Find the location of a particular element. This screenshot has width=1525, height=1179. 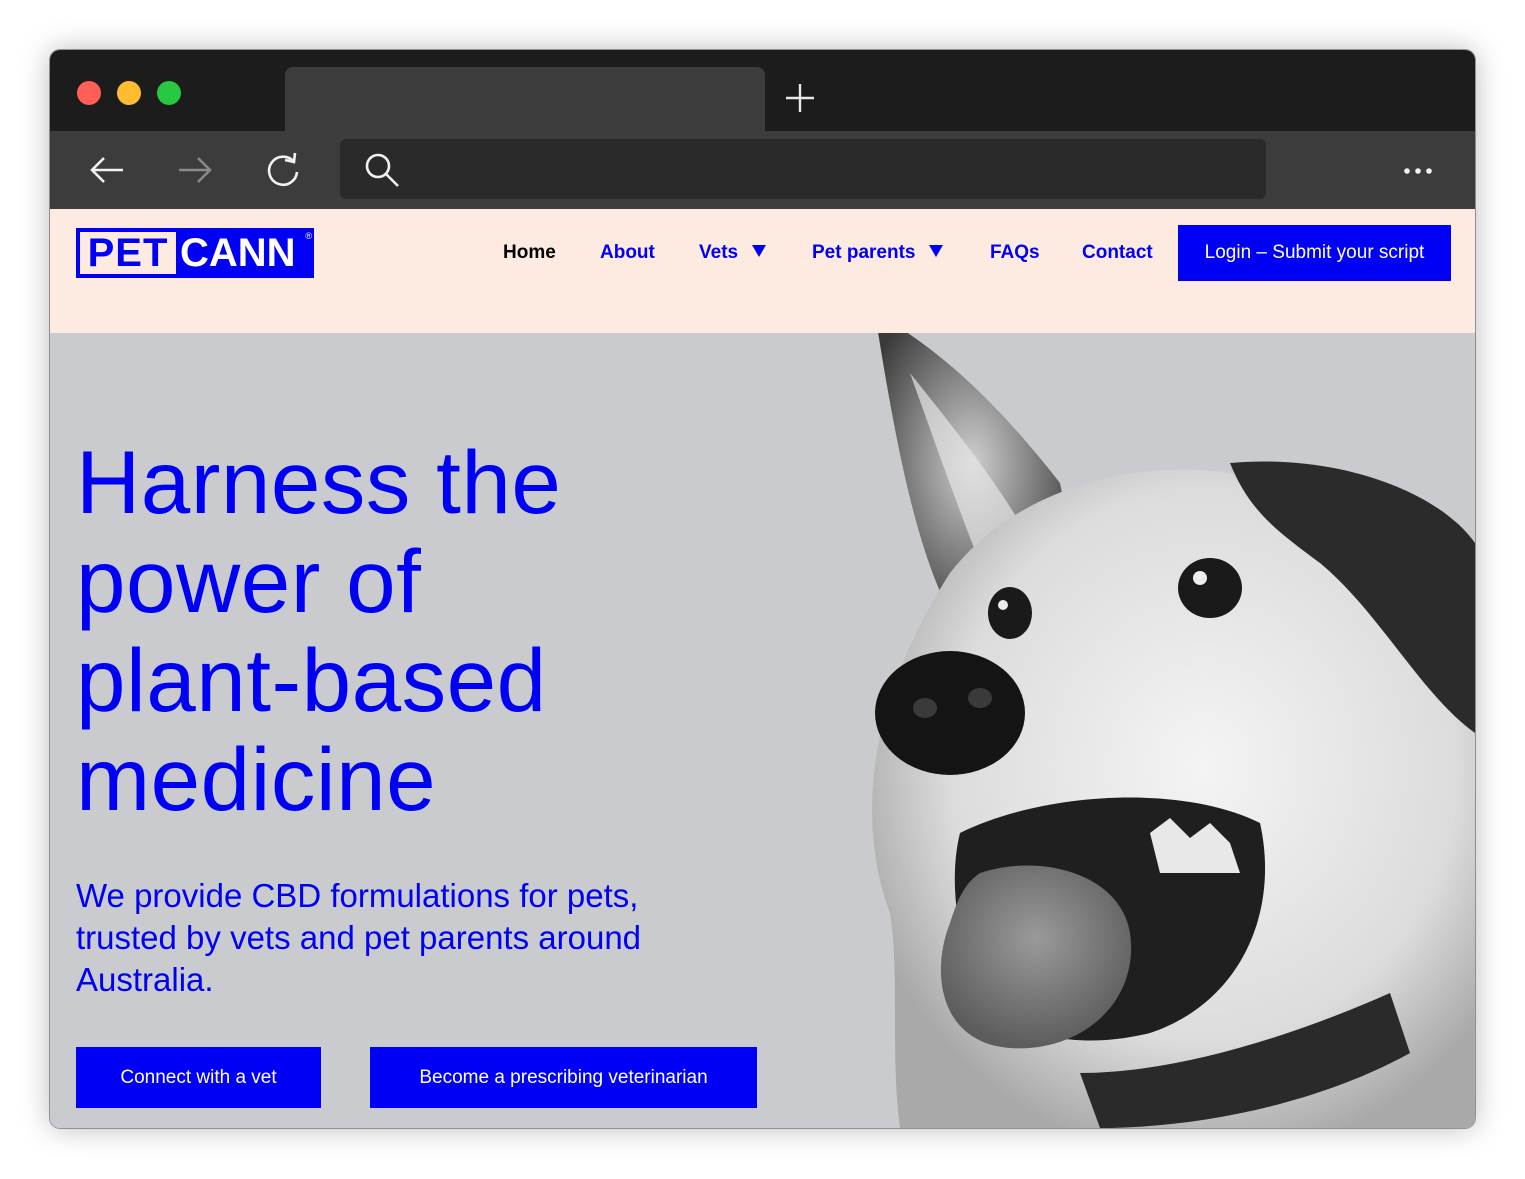

browser-toolbar is located at coordinates (762, 170).